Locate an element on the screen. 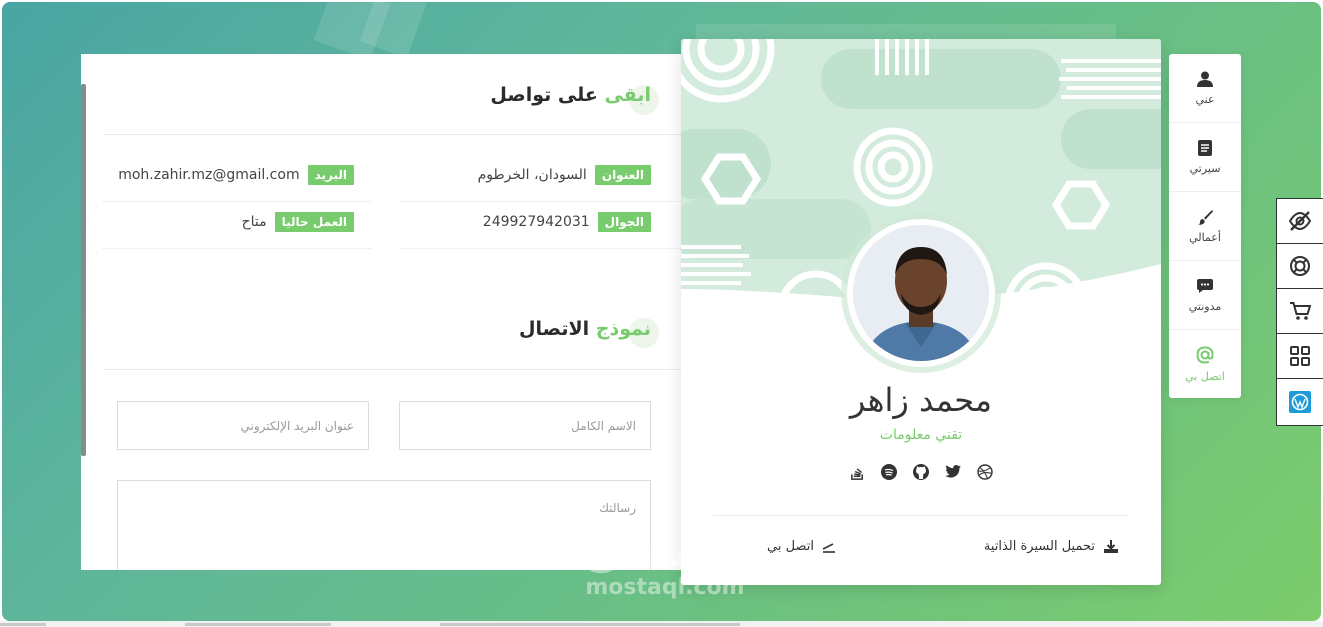 The width and height of the screenshot is (1323, 627). floating-toolbar is located at coordinates (1299, 312).